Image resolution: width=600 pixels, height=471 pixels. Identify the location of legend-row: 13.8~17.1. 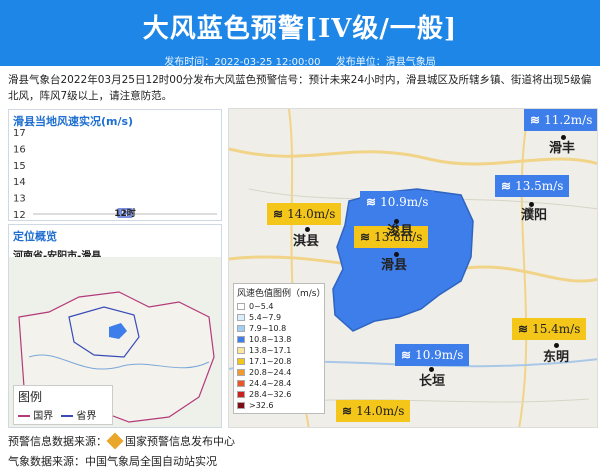
(279, 350).